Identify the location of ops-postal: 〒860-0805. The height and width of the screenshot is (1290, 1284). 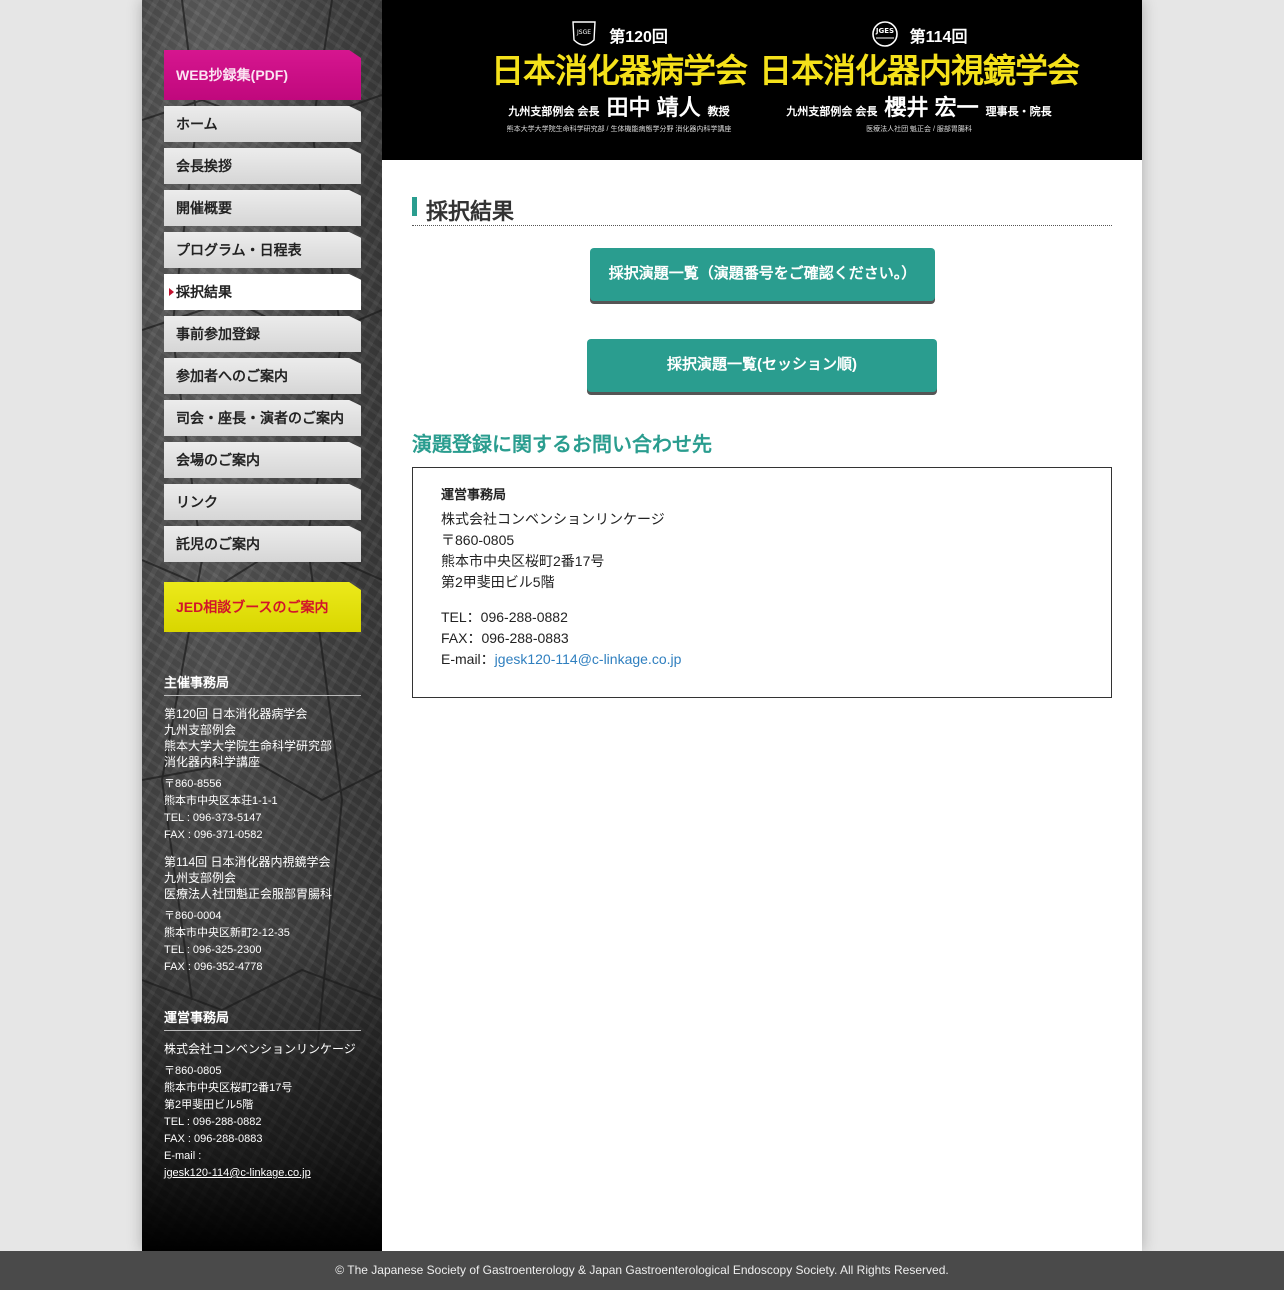
(193, 1071).